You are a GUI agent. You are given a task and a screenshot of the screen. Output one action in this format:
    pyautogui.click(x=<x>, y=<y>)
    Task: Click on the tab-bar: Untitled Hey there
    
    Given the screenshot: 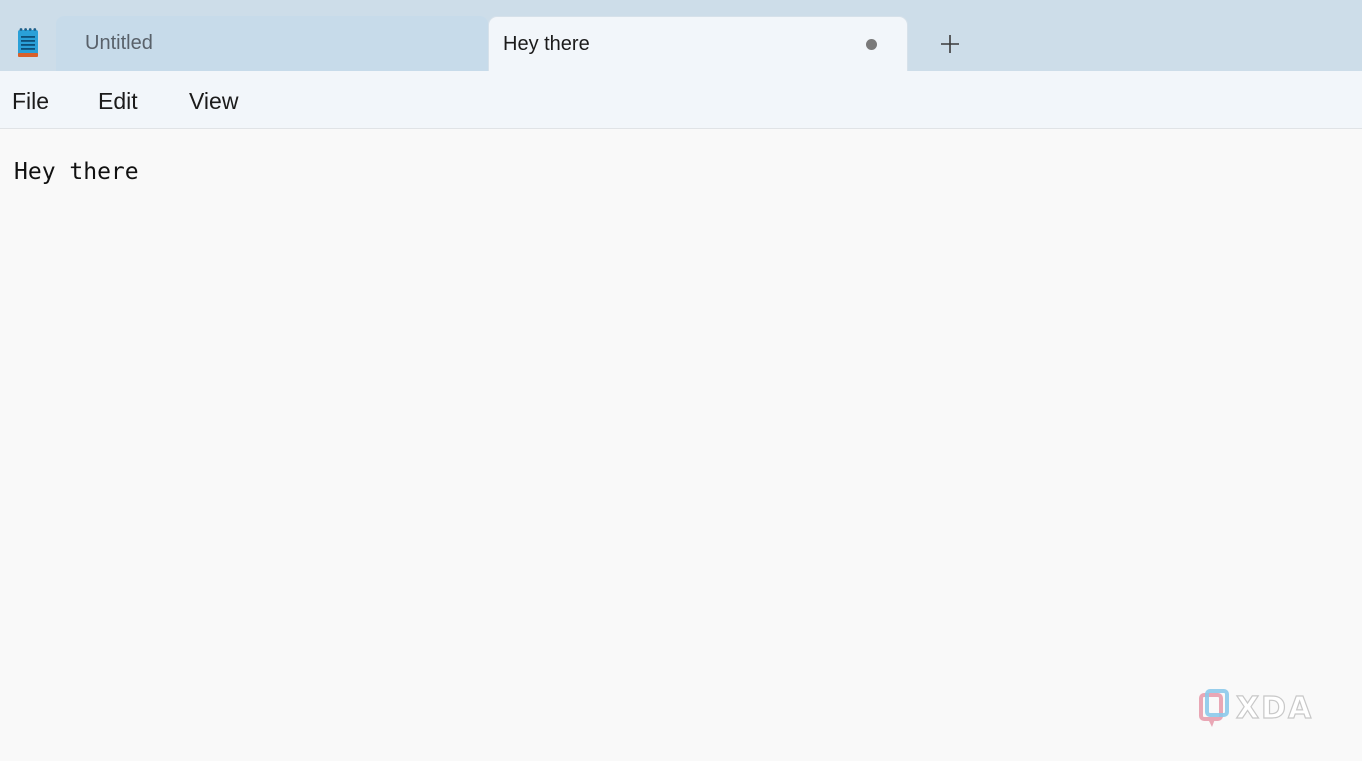 What is the action you would take?
    pyautogui.click(x=681, y=35)
    